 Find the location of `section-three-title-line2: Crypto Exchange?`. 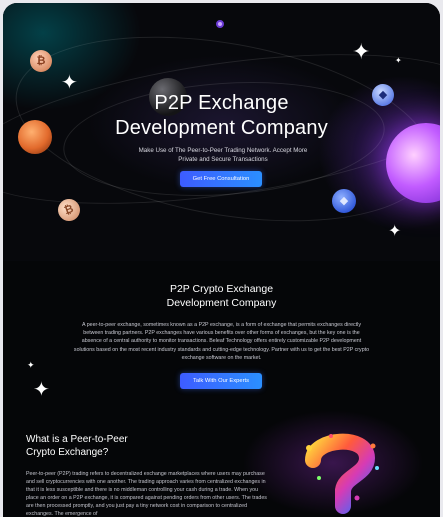

section-three-title-line2: Crypto Exchange? is located at coordinates (67, 452).